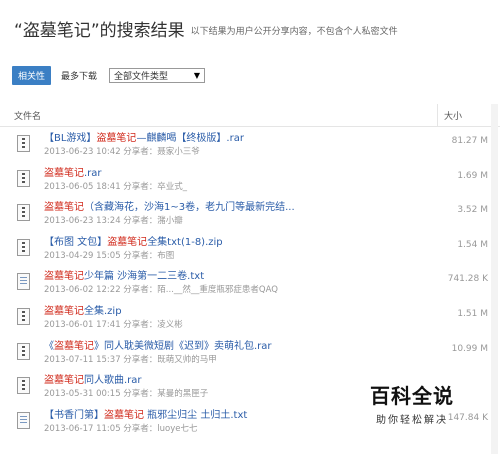 This screenshot has height=454, width=500. Describe the element at coordinates (122, 152) in the screenshot. I see `file-meta: 2013-06-23 10:42 分享者：聂家小三爷` at that location.